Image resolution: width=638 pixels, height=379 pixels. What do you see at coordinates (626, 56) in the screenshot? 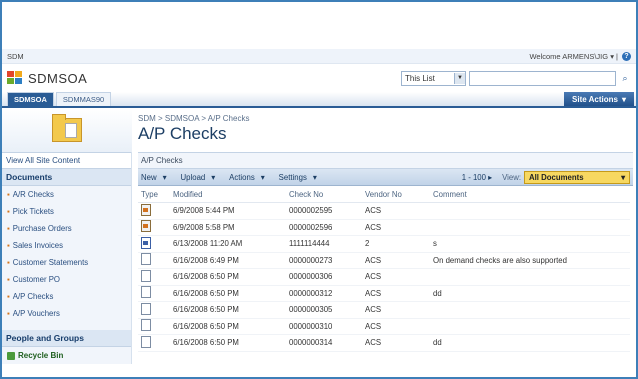
I see `help-icon: ?` at bounding box center [626, 56].